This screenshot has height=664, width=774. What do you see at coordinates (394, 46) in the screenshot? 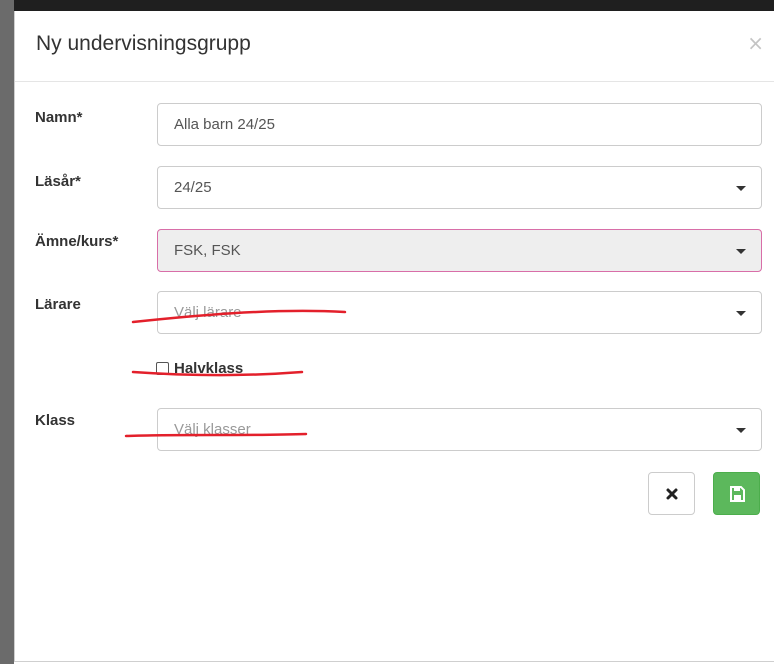
I see `modal-header: Ny undervisningsgrupp ×` at bounding box center [394, 46].